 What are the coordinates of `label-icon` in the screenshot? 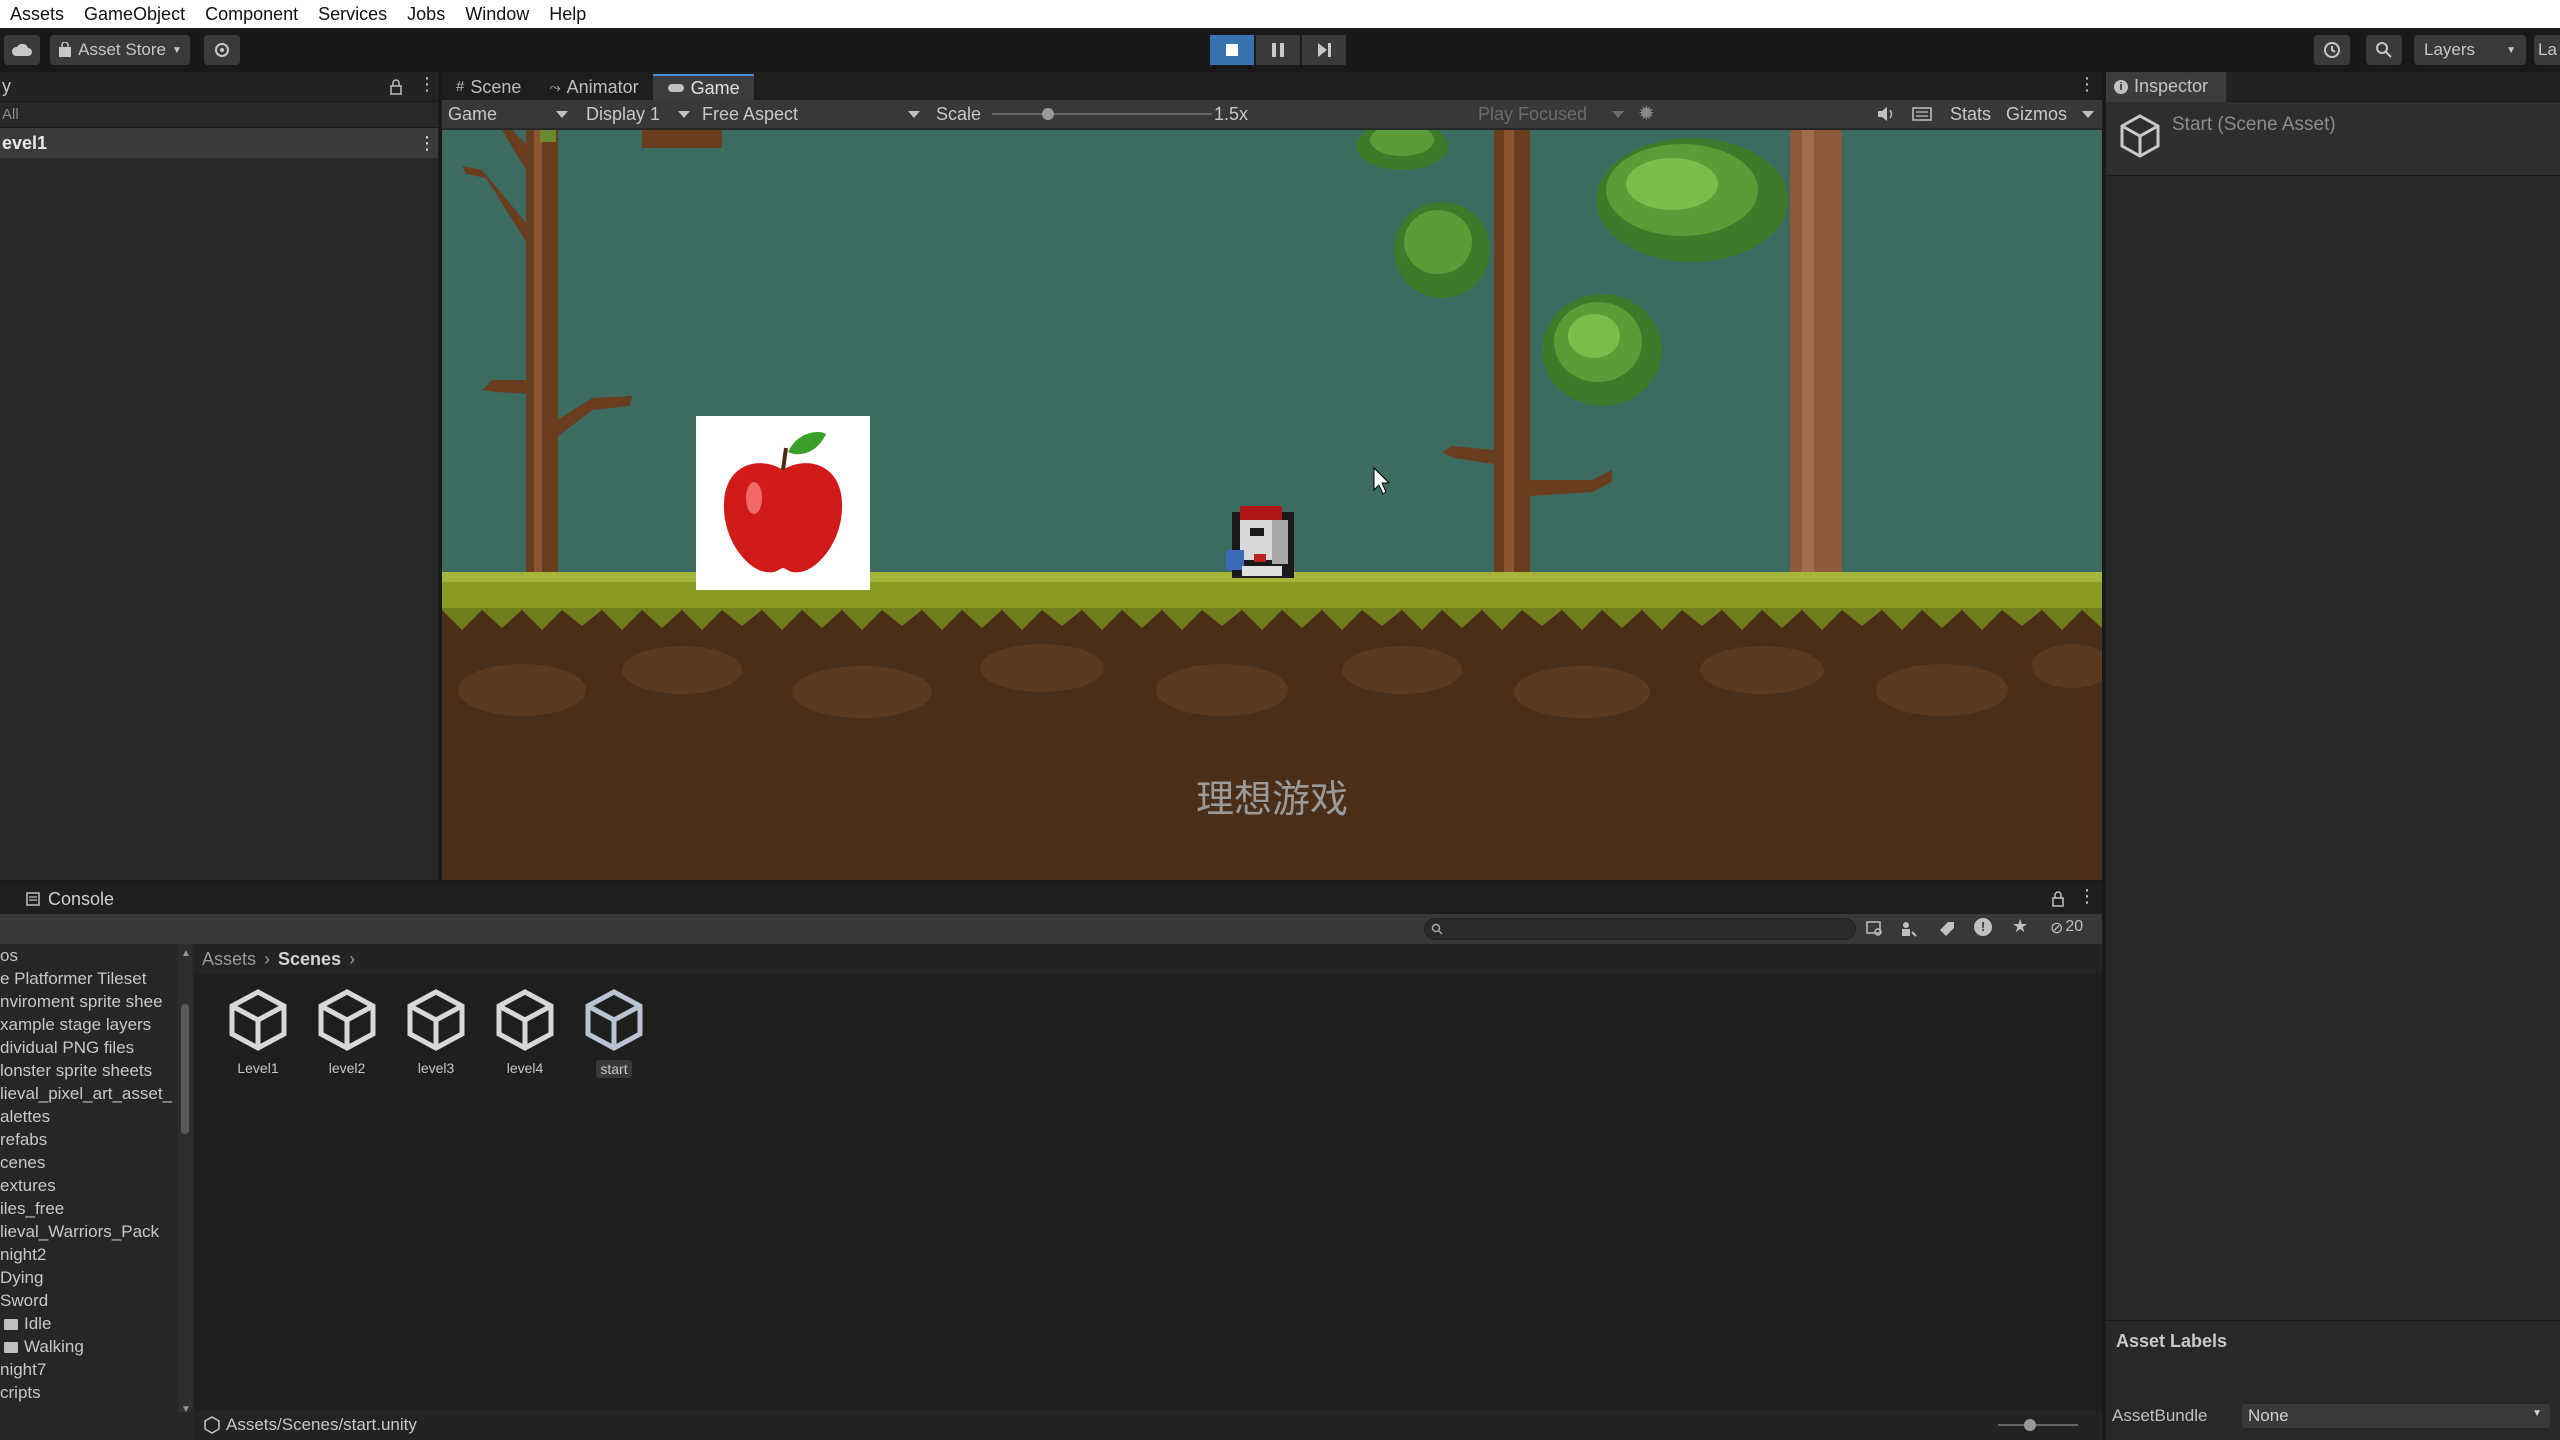 It's located at (1947, 929).